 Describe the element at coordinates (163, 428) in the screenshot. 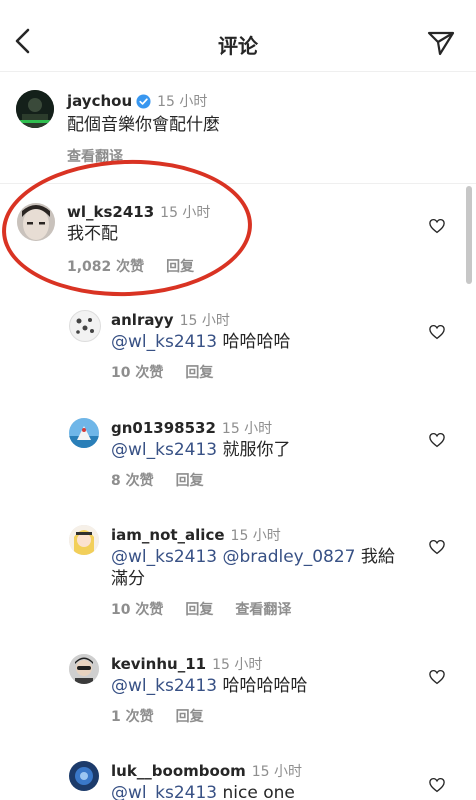

I see `username: gn01398532` at that location.